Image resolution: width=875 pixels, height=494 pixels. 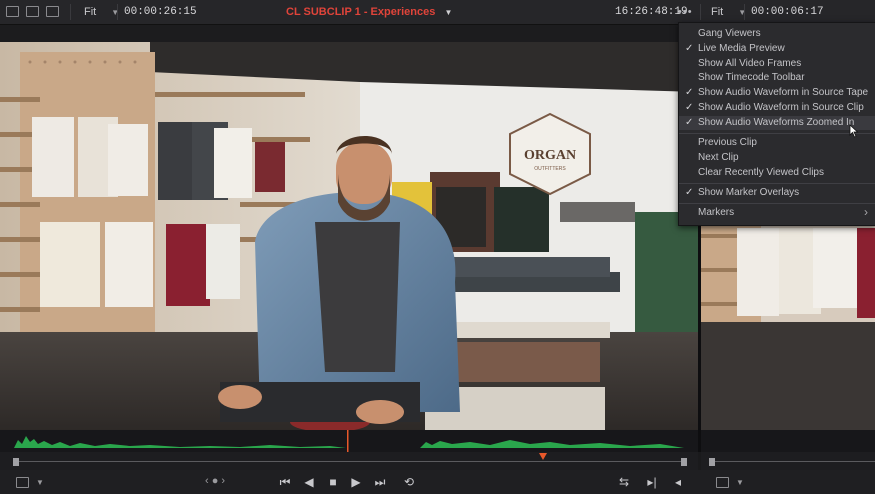 What do you see at coordinates (550, 155) in the screenshot?
I see `store-sign-title: ORGAN` at bounding box center [550, 155].